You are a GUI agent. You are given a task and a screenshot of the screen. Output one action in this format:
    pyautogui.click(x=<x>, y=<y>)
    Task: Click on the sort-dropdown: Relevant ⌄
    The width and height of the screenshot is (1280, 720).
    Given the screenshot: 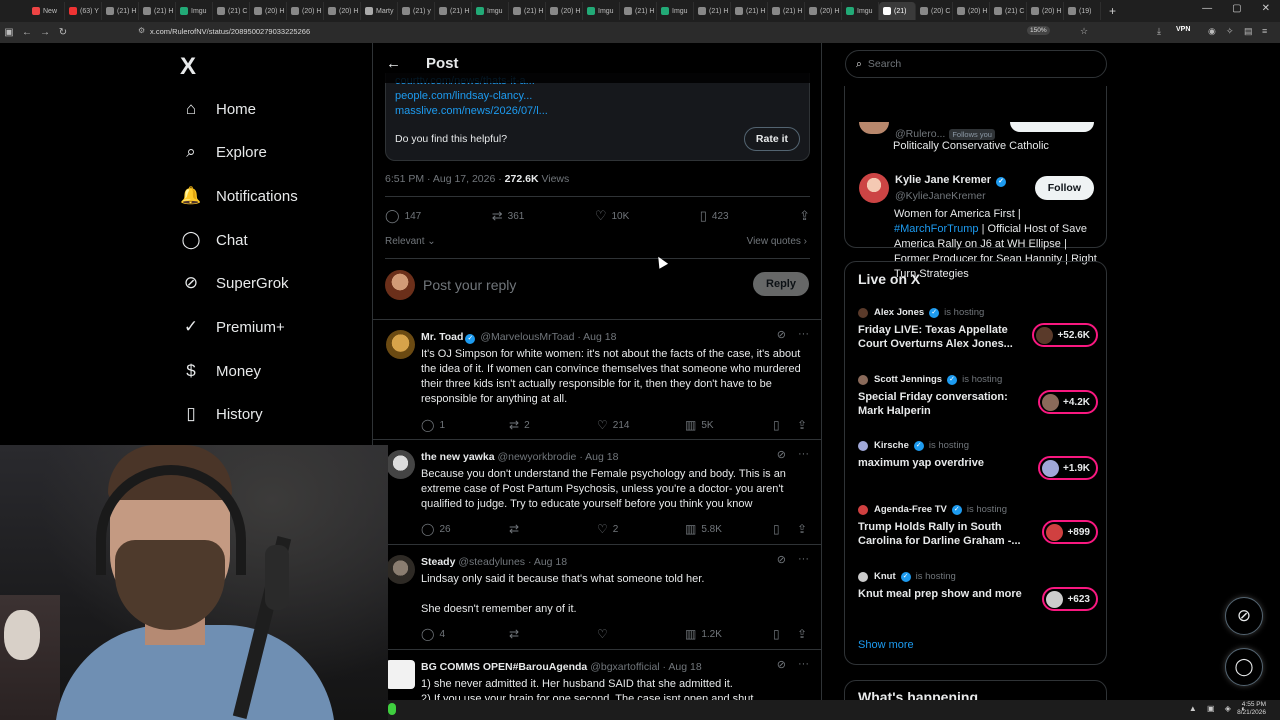 What is the action you would take?
    pyautogui.click(x=410, y=241)
    